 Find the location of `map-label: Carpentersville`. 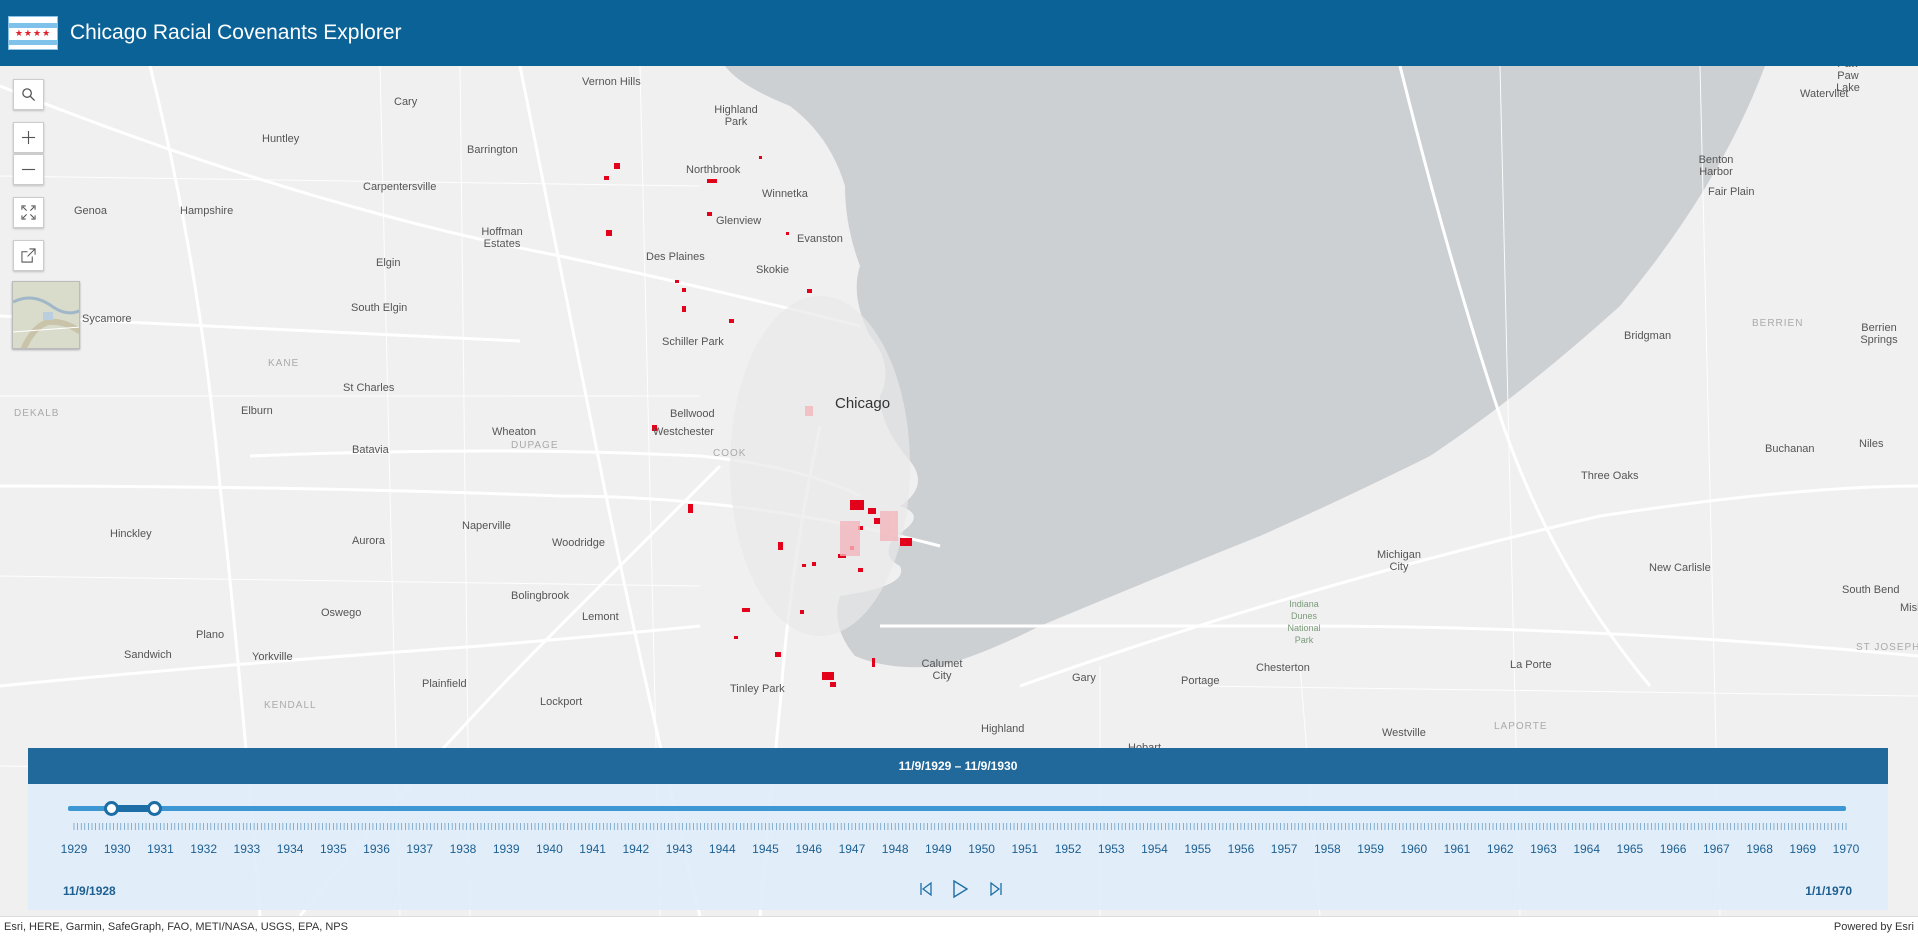

map-label: Carpentersville is located at coordinates (400, 187).